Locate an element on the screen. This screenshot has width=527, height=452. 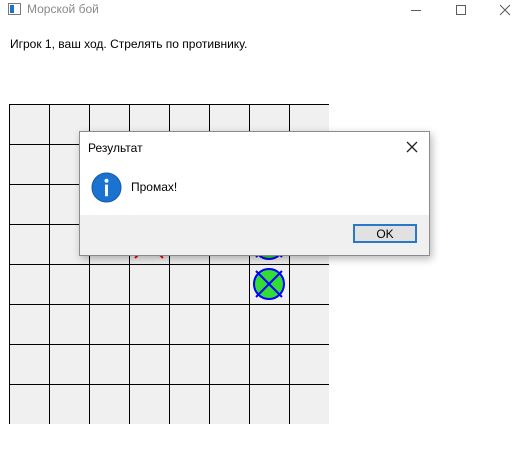
maximize-button is located at coordinates (461, 10).